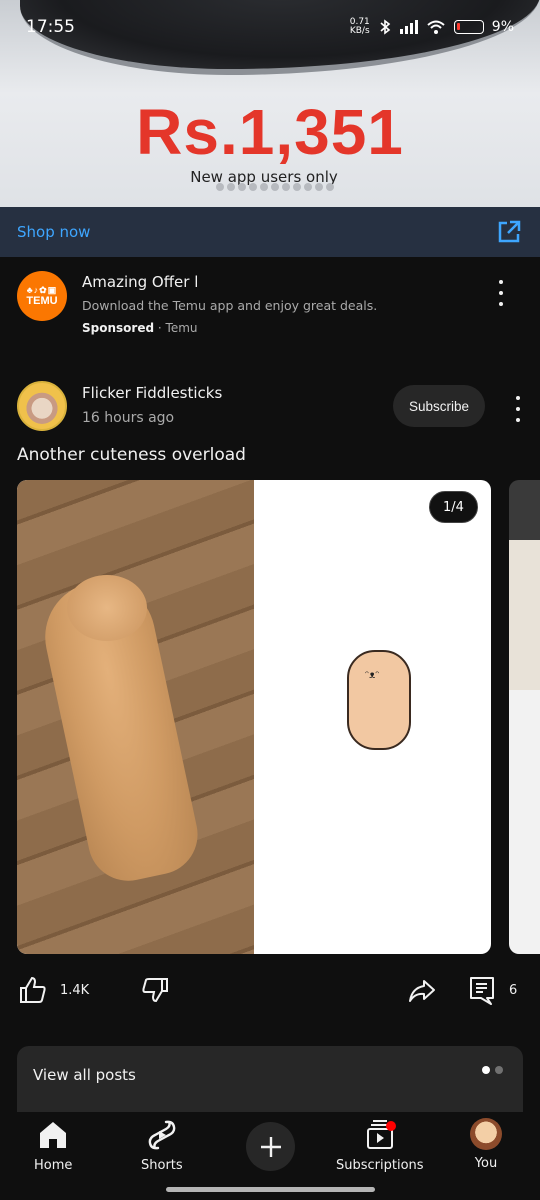  Describe the element at coordinates (501, 293) in the screenshot. I see `ad-more-options-icon` at that location.